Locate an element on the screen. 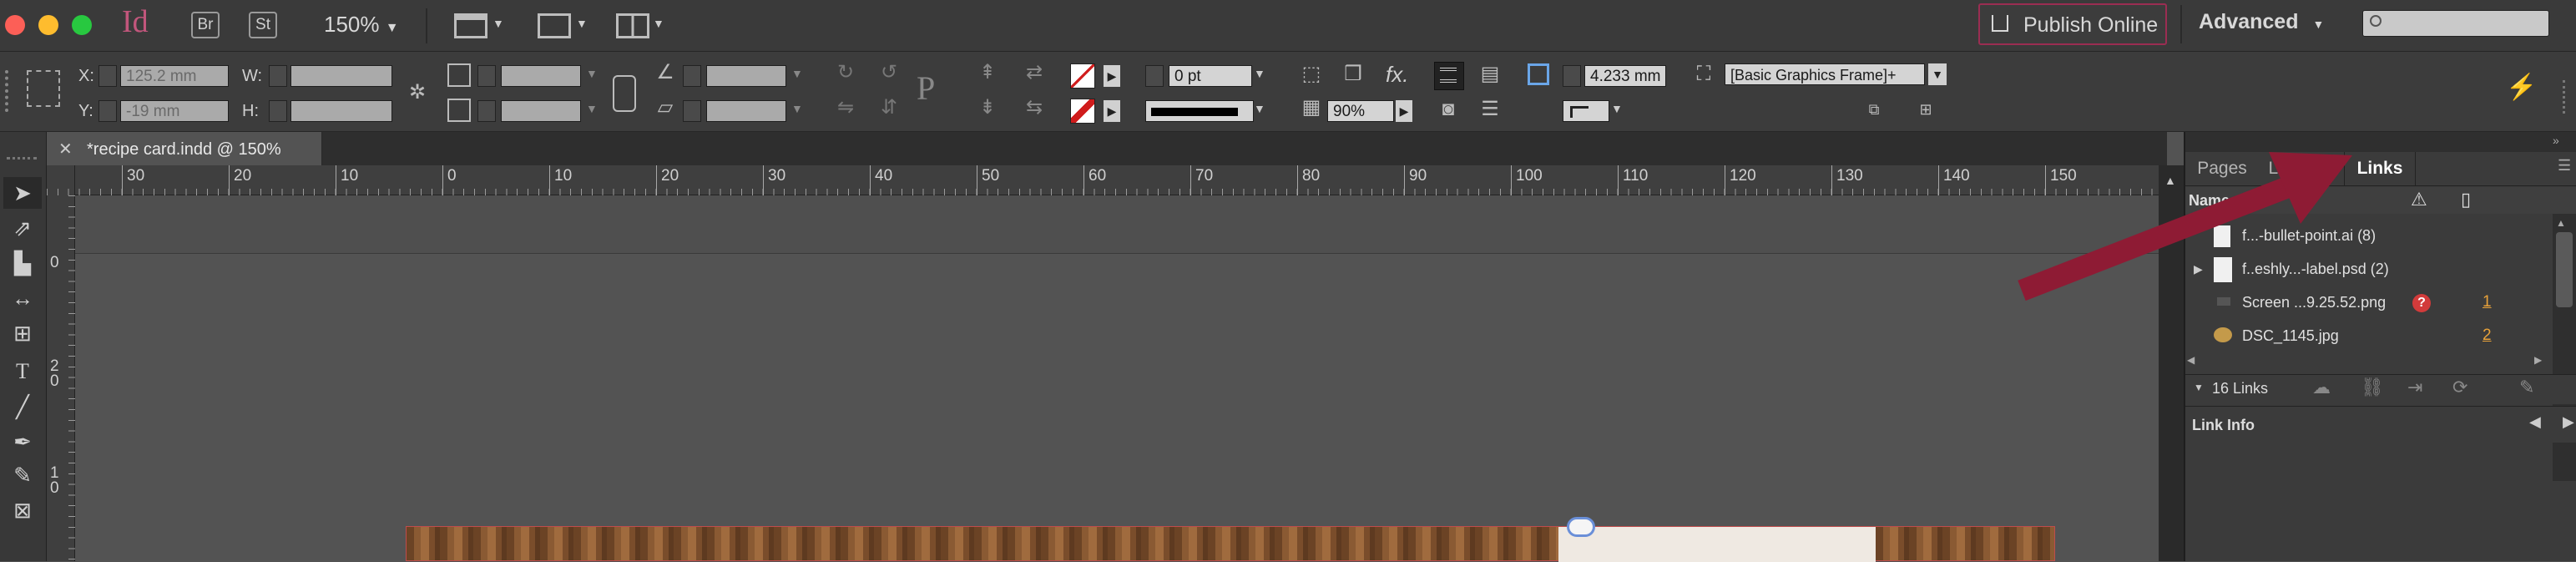  view-options-icon is located at coordinates (471, 25).